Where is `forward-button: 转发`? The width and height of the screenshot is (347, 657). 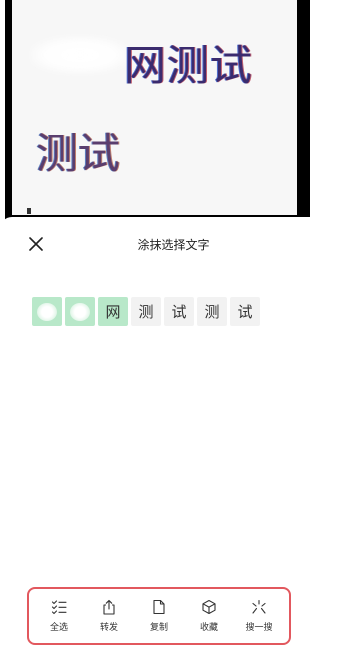 forward-button: 转发 is located at coordinates (109, 616).